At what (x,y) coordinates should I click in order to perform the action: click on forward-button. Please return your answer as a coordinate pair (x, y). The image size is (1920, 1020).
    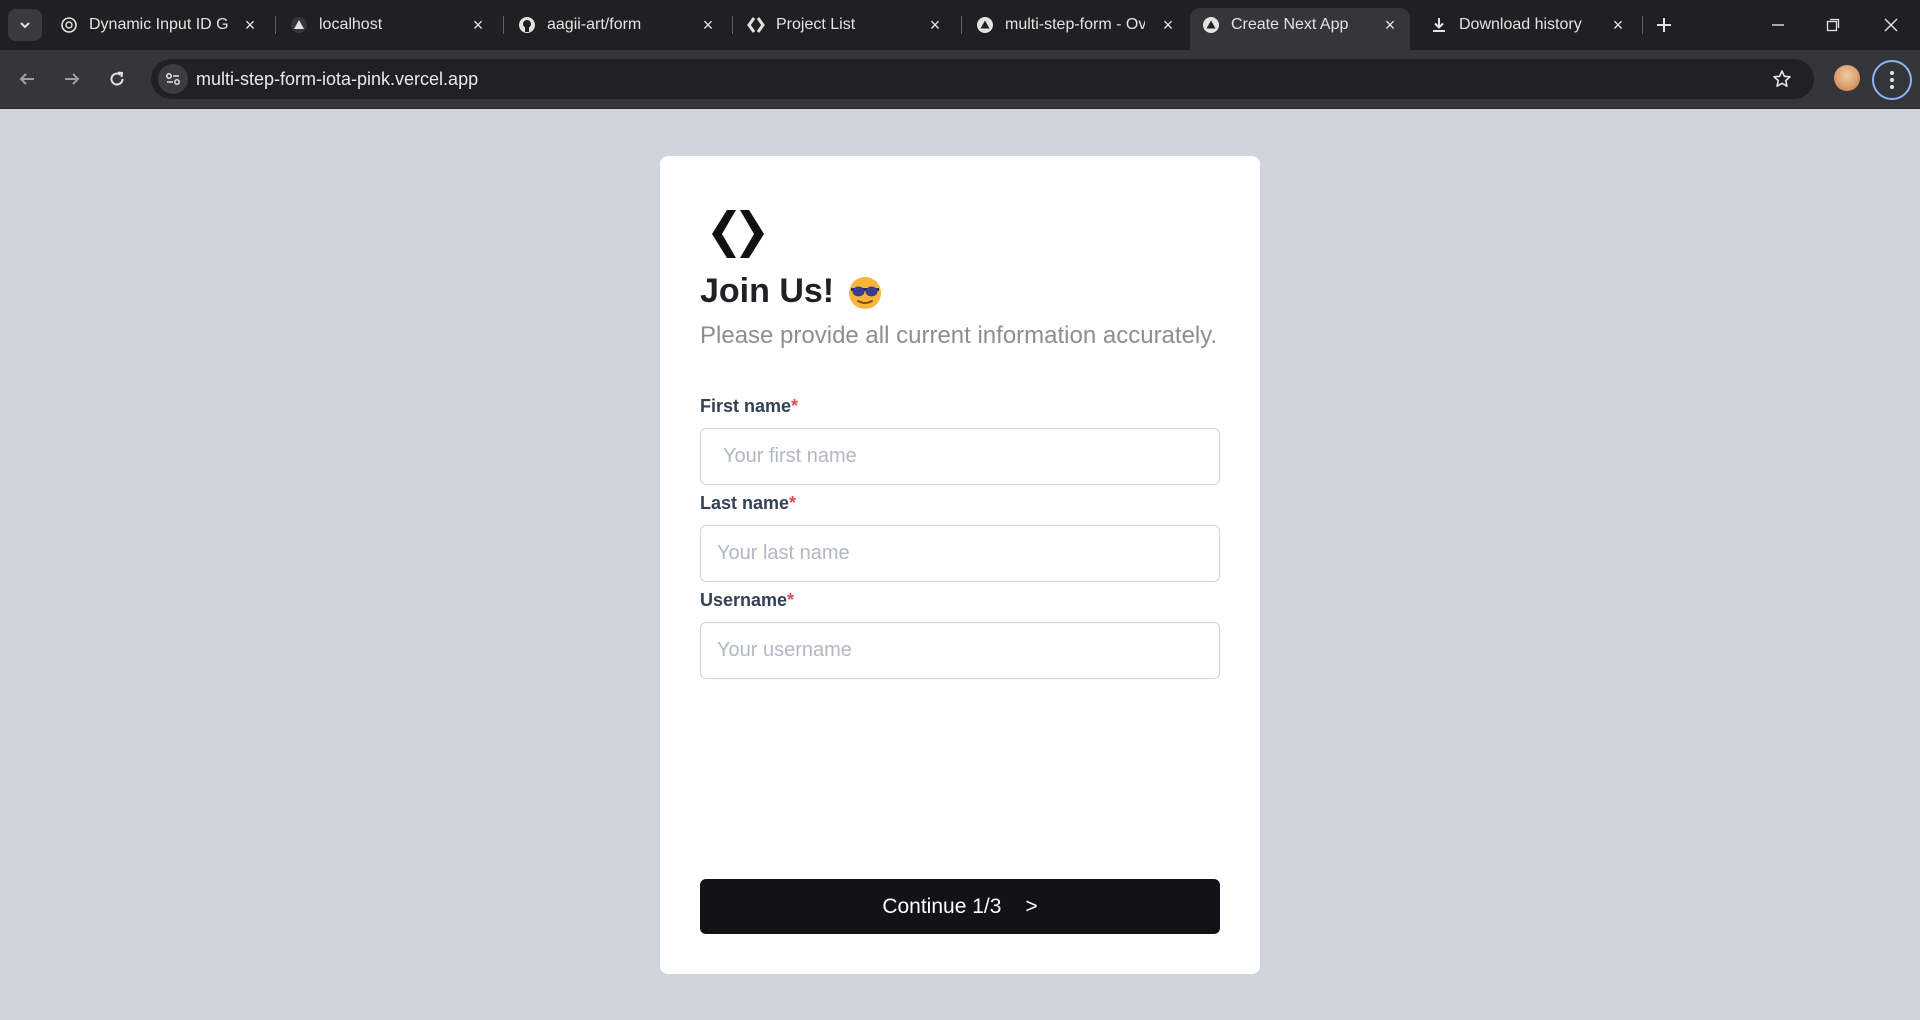
    Looking at the image, I should click on (72, 79).